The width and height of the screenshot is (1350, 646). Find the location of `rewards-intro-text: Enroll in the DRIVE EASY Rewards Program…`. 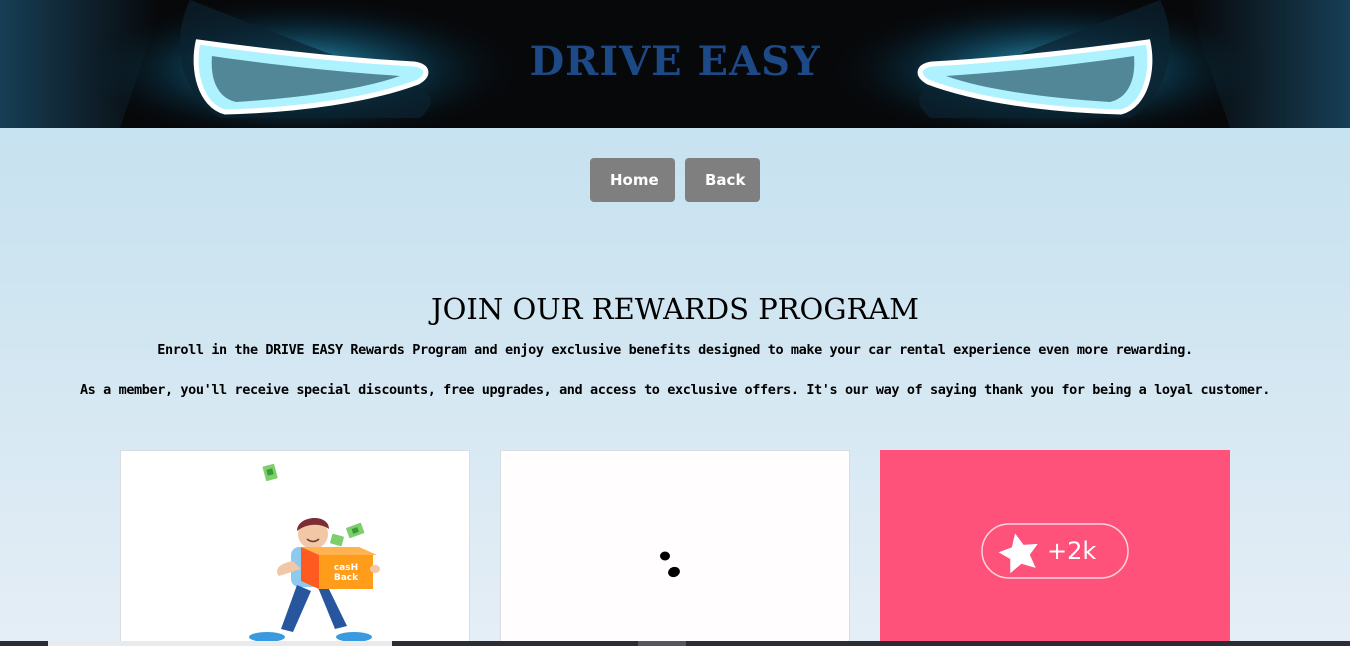

rewards-intro-text: Enroll in the DRIVE EASY Rewards Program… is located at coordinates (675, 350).